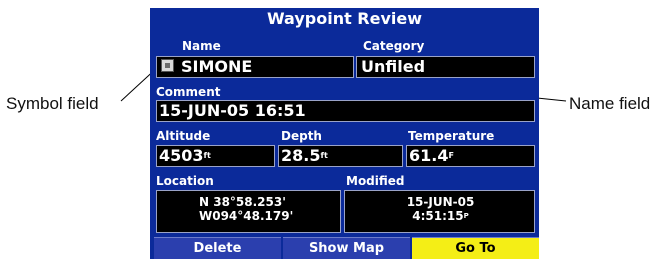 The image size is (670, 260). What do you see at coordinates (610, 103) in the screenshot?
I see `name-field-callout: Name field` at bounding box center [610, 103].